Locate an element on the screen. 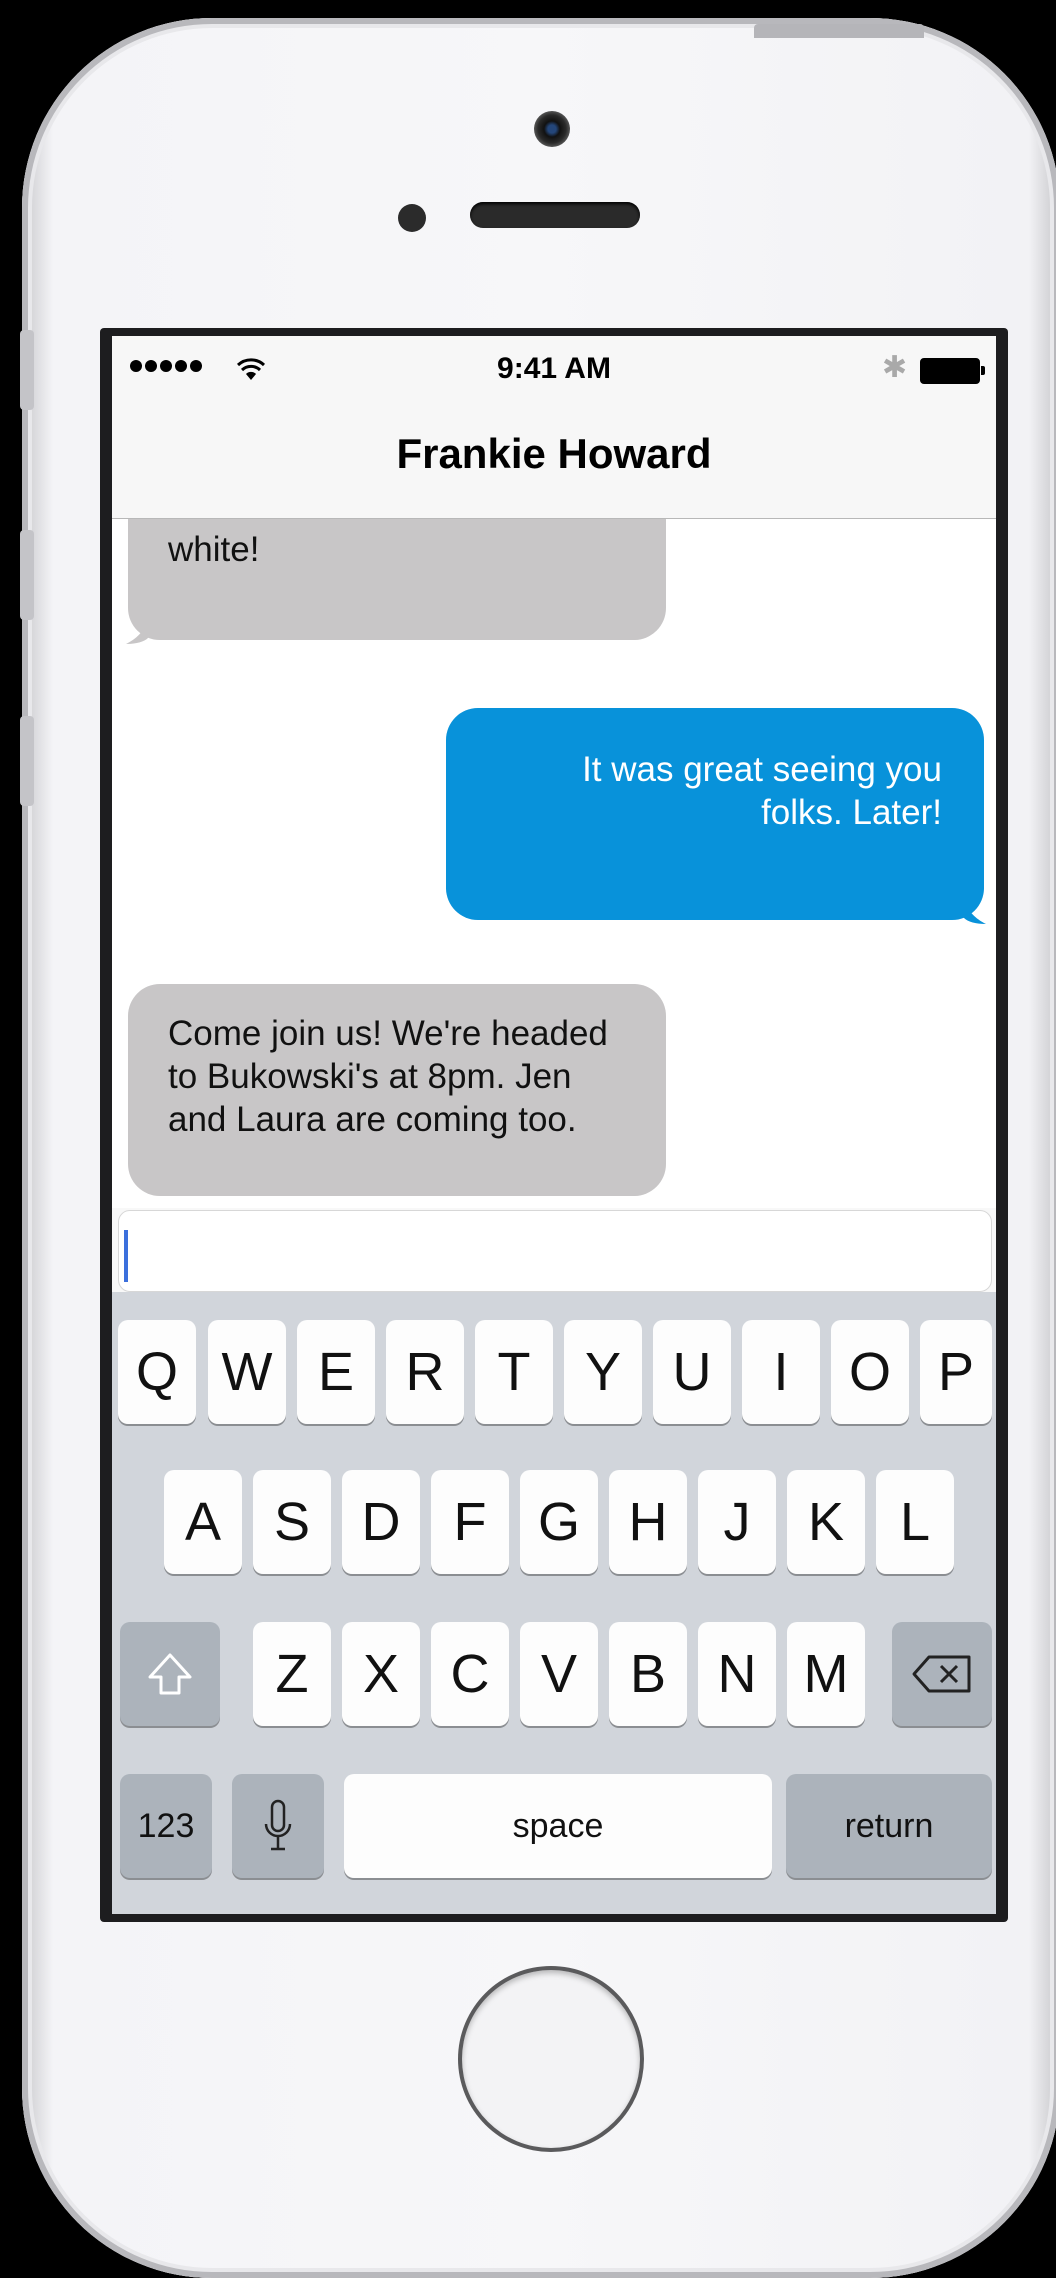  shift-icon is located at coordinates (170, 1674).